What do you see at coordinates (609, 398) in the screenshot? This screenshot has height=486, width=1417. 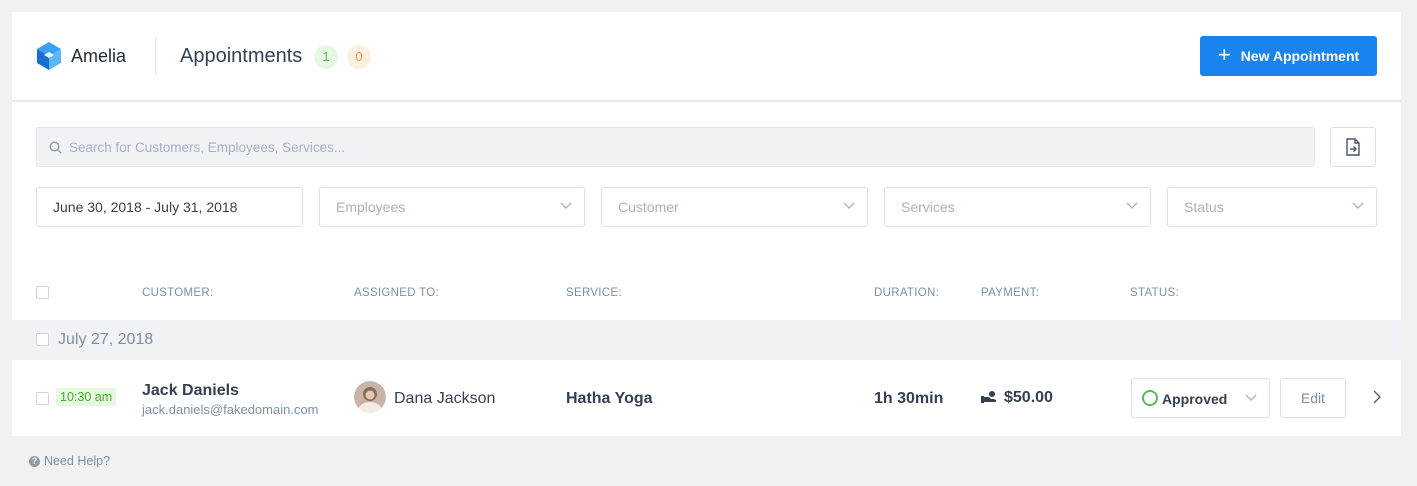 I see `service-name: Hatha Yoga` at bounding box center [609, 398].